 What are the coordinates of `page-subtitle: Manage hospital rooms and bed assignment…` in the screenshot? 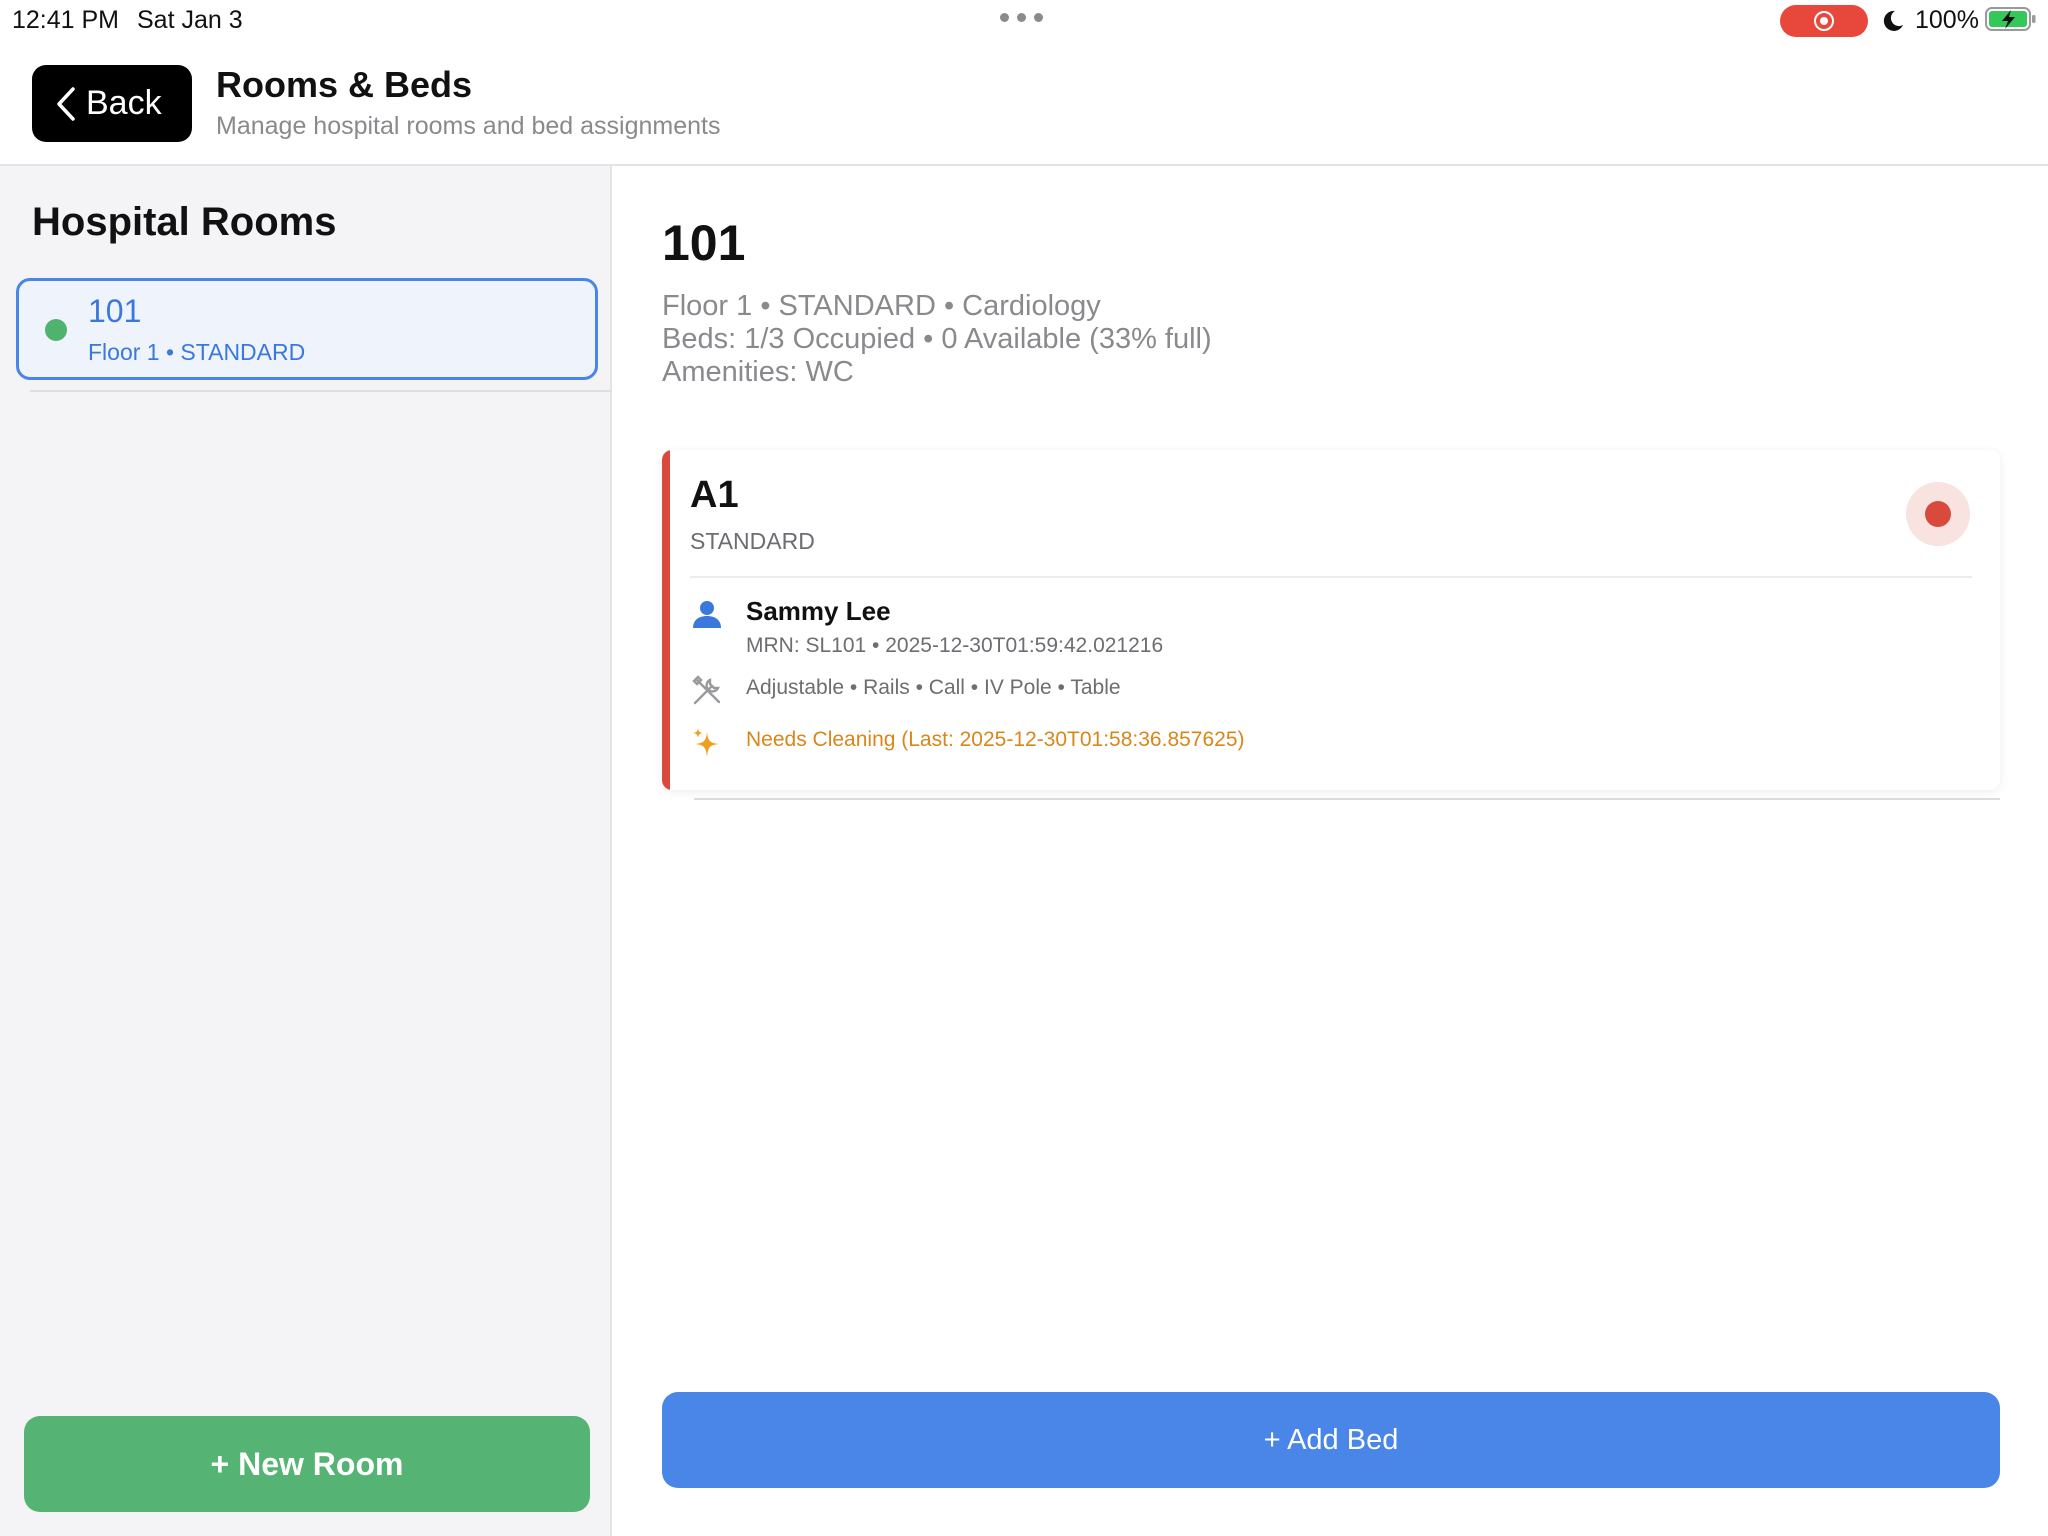 It's located at (468, 126).